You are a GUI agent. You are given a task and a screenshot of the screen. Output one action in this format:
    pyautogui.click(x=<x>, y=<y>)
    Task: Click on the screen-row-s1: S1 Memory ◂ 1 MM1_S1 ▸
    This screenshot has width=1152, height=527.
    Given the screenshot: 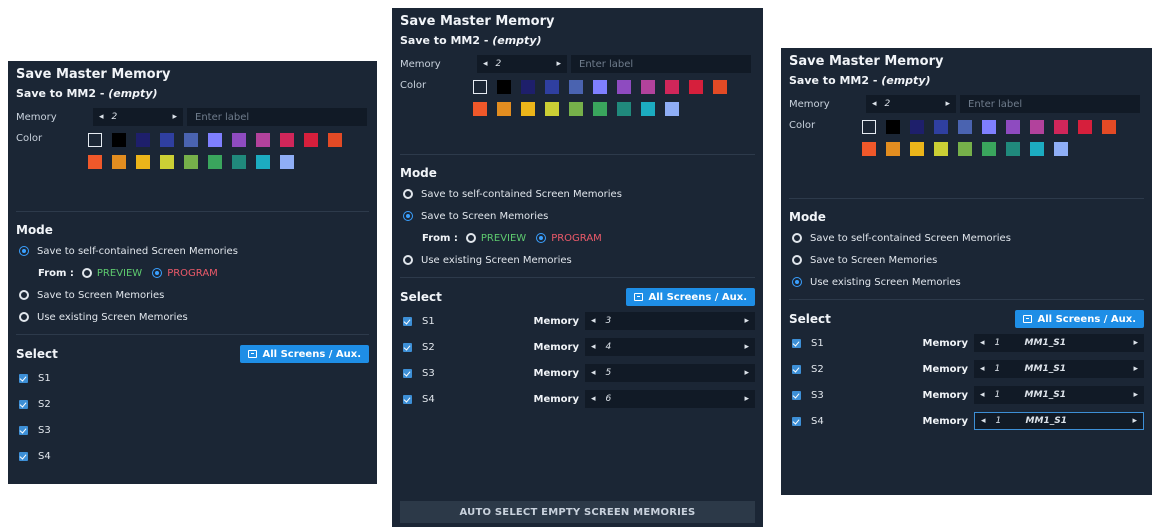 What is the action you would take?
    pyautogui.click(x=966, y=343)
    